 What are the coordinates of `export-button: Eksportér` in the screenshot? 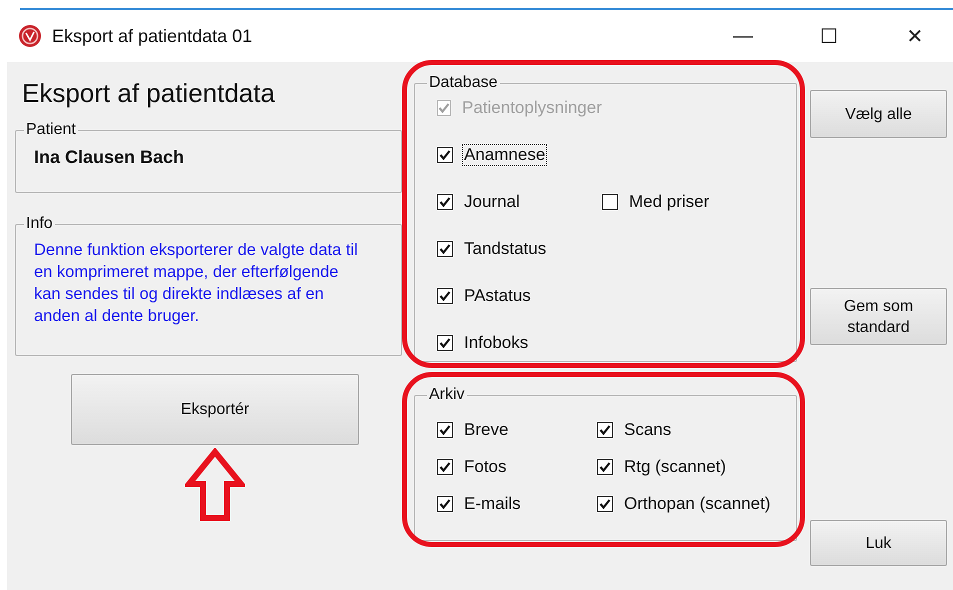 It's located at (215, 409).